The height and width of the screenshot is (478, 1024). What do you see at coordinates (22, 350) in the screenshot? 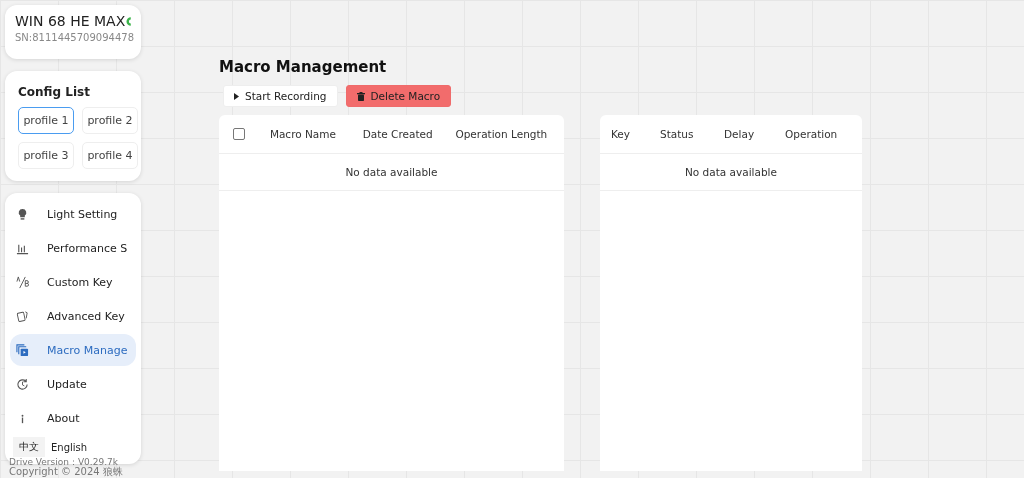
I see `macro-icon` at bounding box center [22, 350].